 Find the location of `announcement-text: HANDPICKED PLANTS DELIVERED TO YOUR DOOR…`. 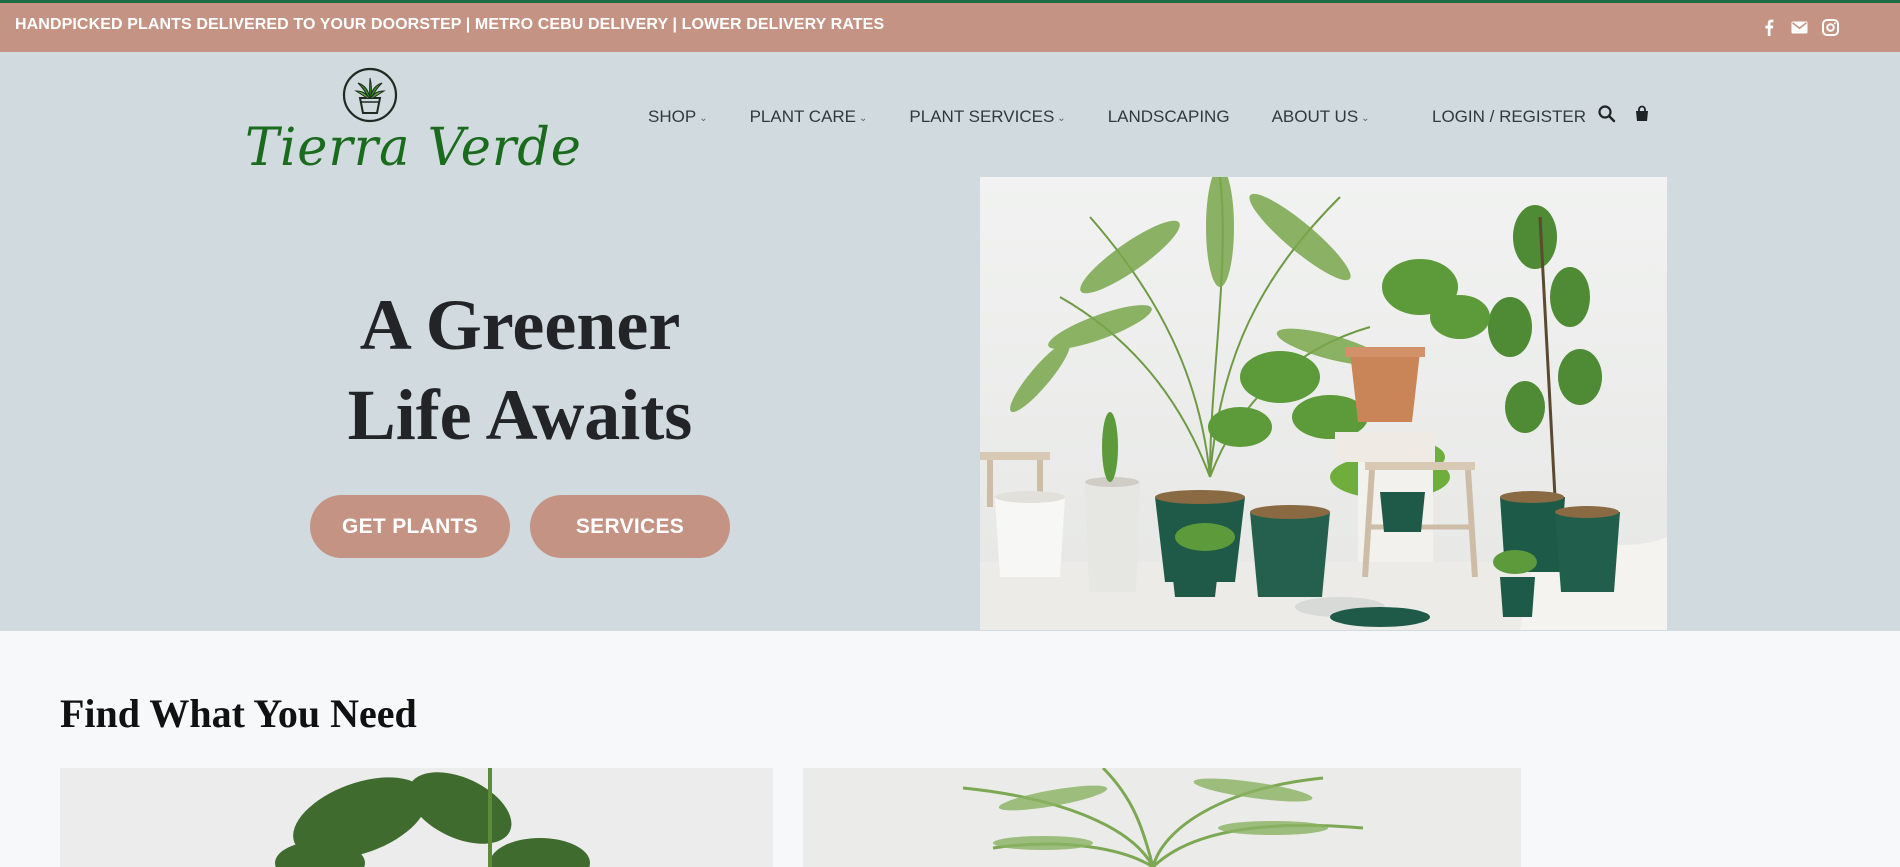

announcement-text: HANDPICKED PLANTS DELIVERED TO YOUR DOOR… is located at coordinates (450, 24).